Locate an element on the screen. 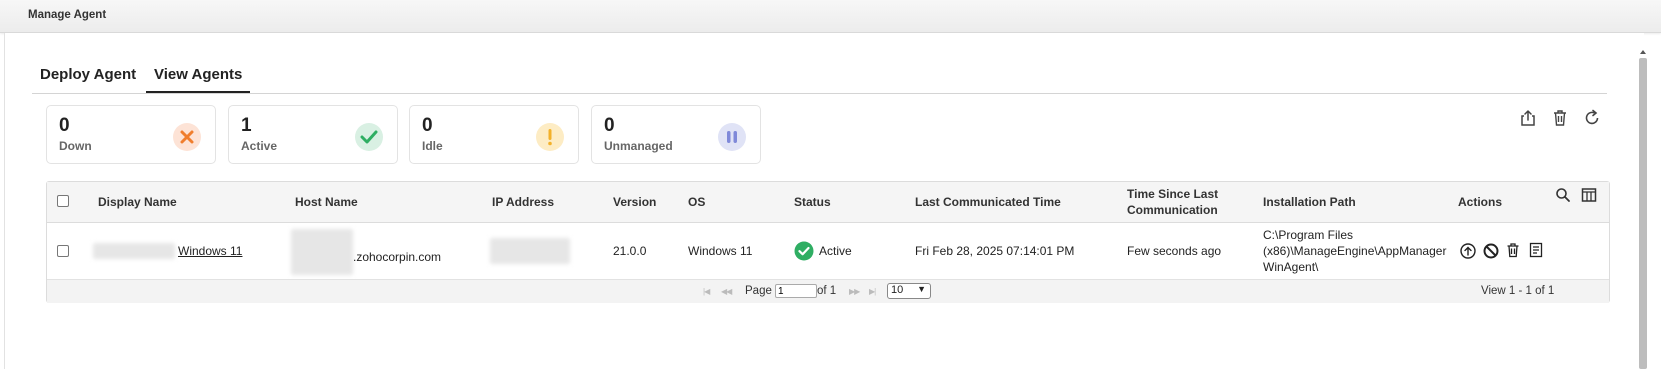 This screenshot has height=369, width=1661. x-icon is located at coordinates (187, 137).